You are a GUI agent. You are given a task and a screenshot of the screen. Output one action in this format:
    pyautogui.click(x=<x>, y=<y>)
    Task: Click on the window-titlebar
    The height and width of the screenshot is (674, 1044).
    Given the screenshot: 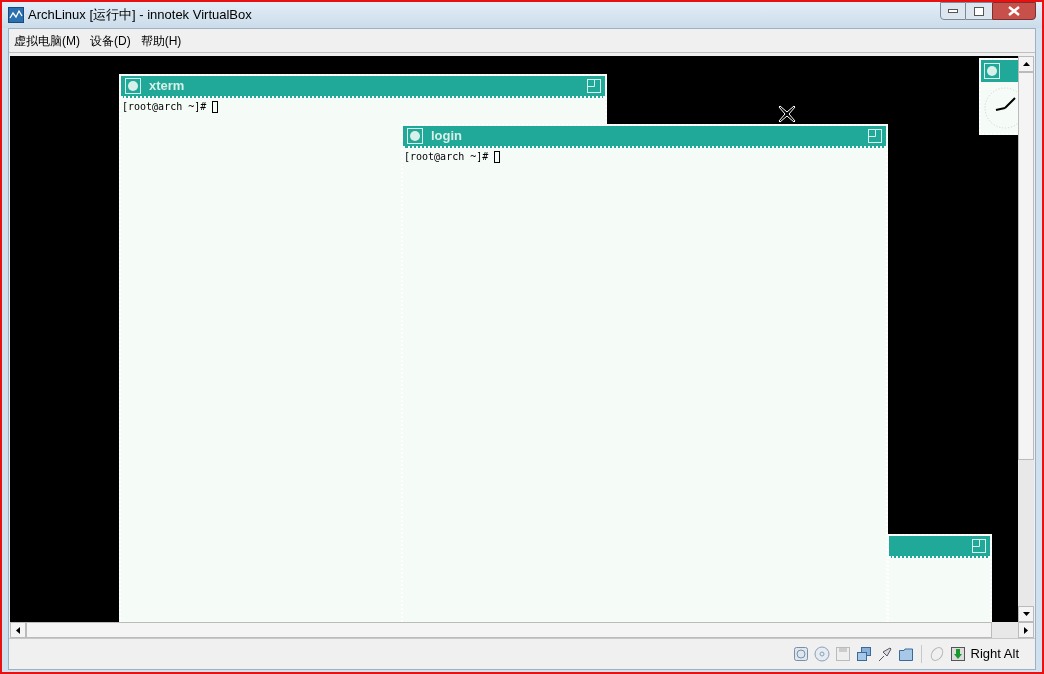 What is the action you would take?
    pyautogui.click(x=939, y=547)
    